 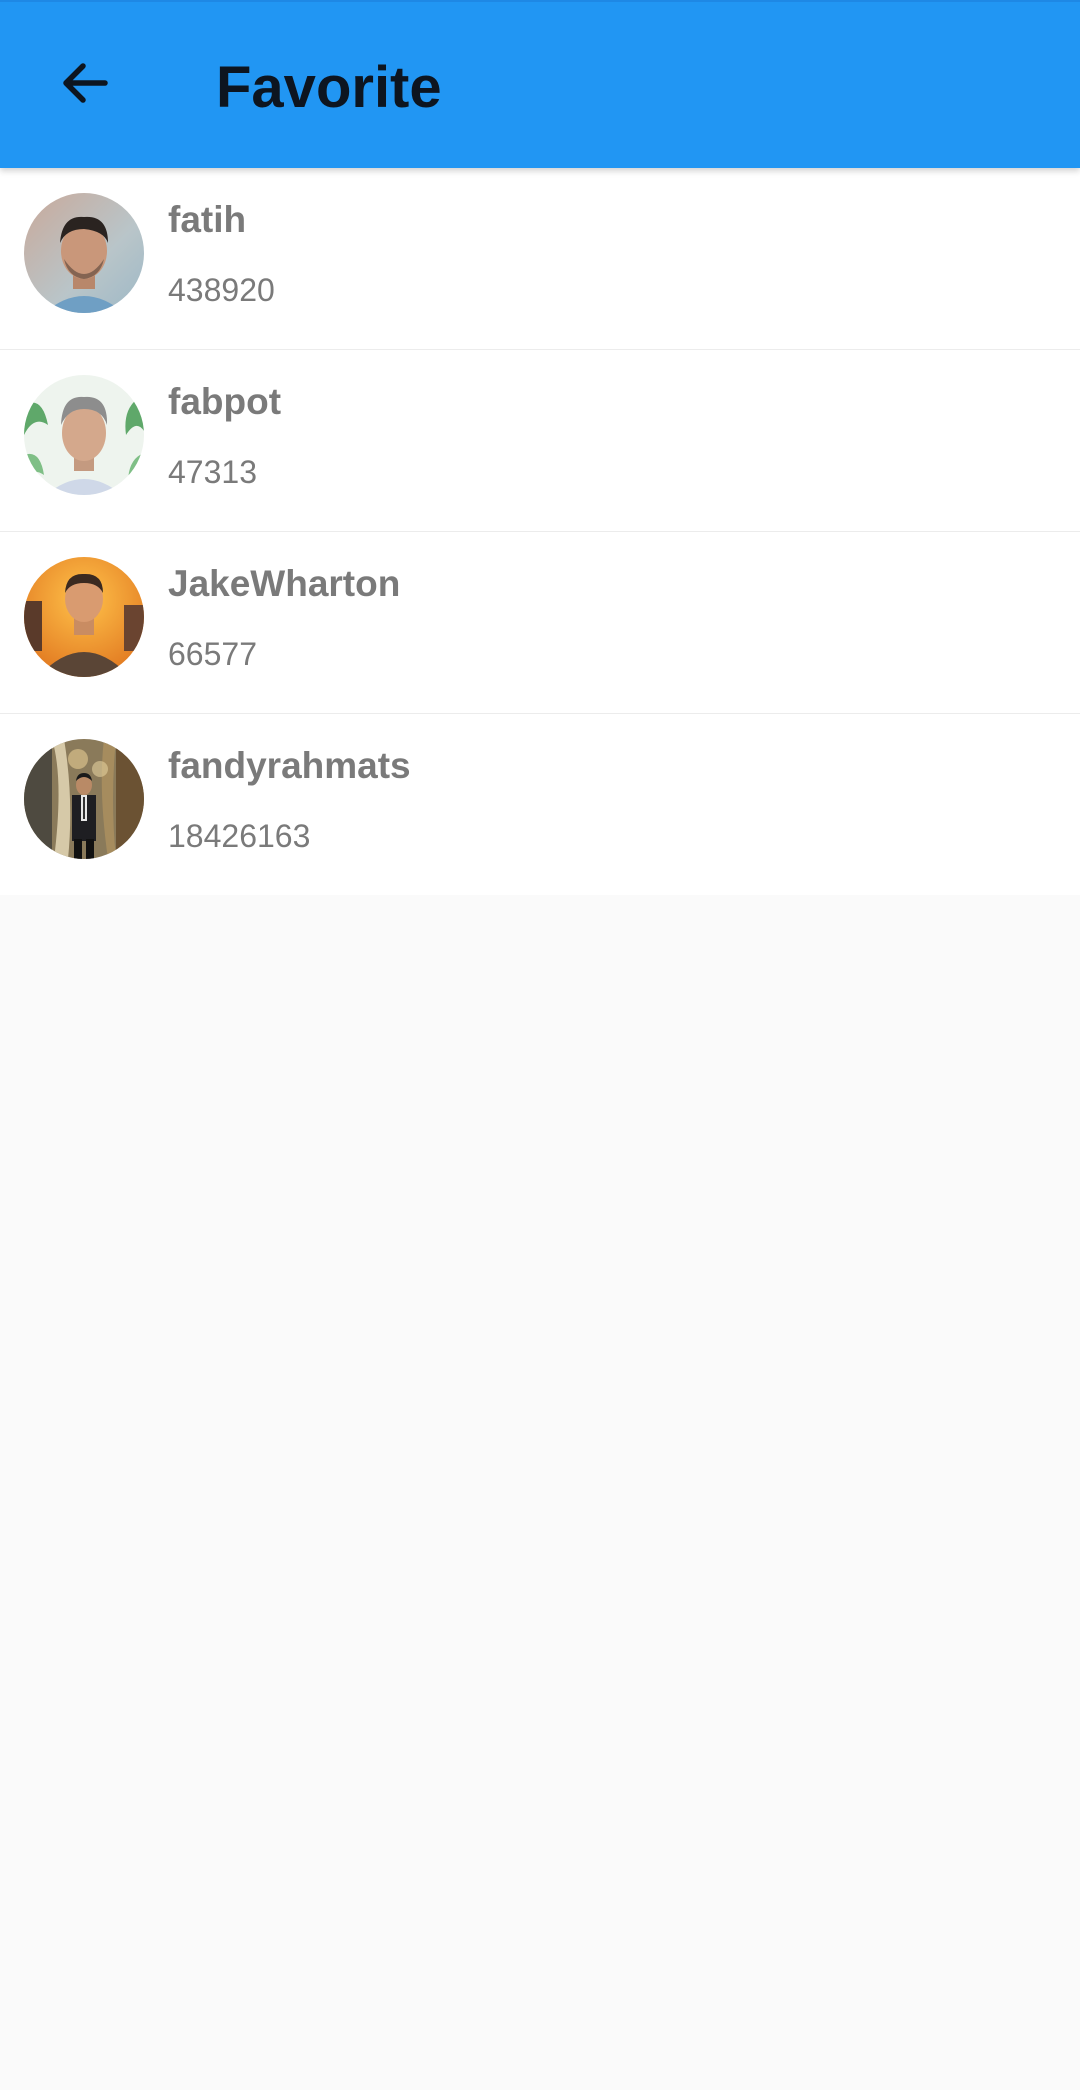 I want to click on user-id: 438920, so click(x=221, y=290).